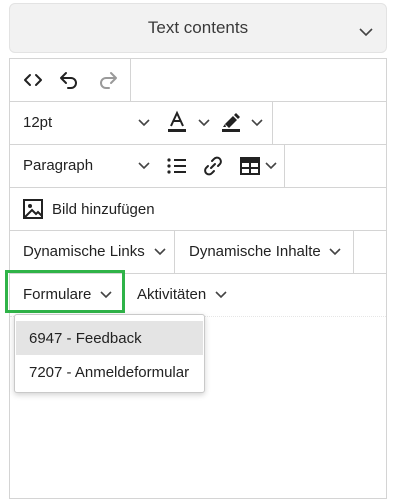  I want to click on text-color-icon, so click(177, 123).